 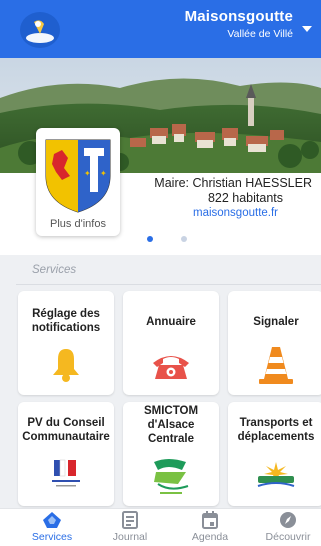 I want to click on coat-of-arms-icon: ✦ ✦, so click(x=78, y=176).